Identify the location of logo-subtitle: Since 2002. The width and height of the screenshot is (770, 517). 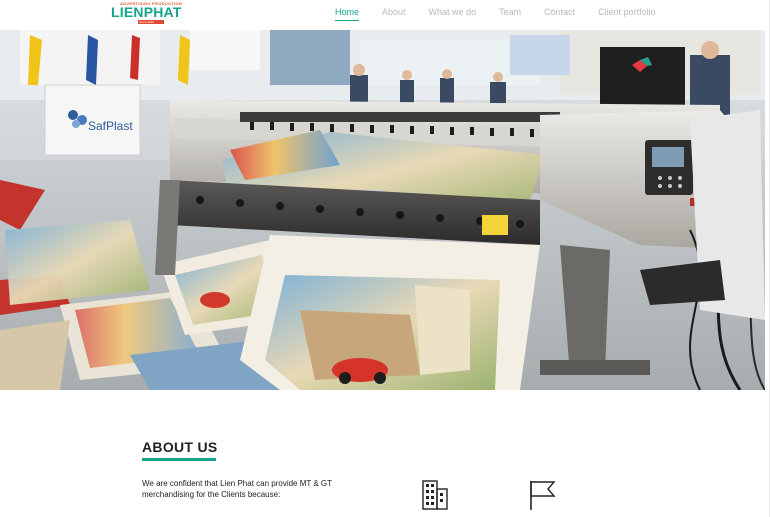
(147, 22).